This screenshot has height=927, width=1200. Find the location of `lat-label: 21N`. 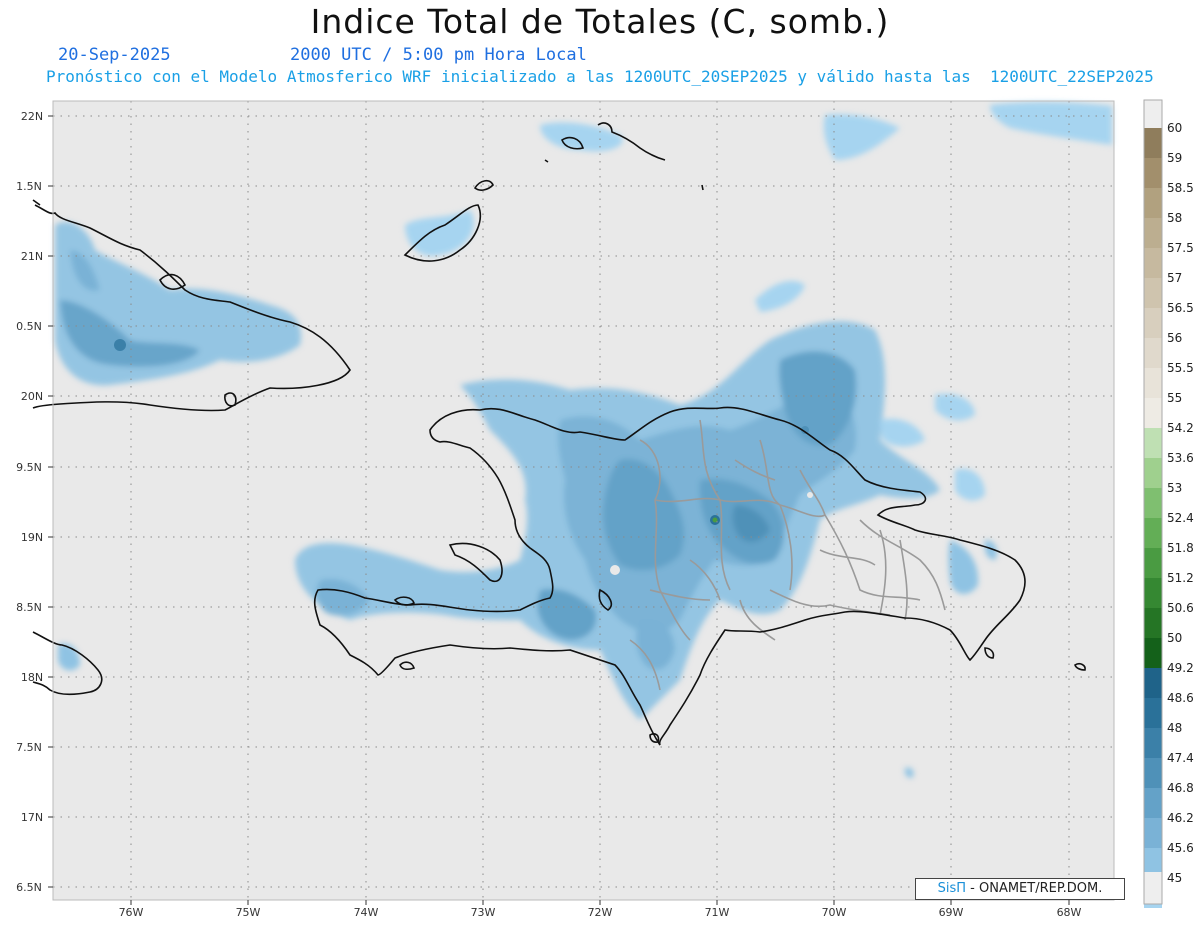

lat-label: 21N is located at coordinates (32, 256).